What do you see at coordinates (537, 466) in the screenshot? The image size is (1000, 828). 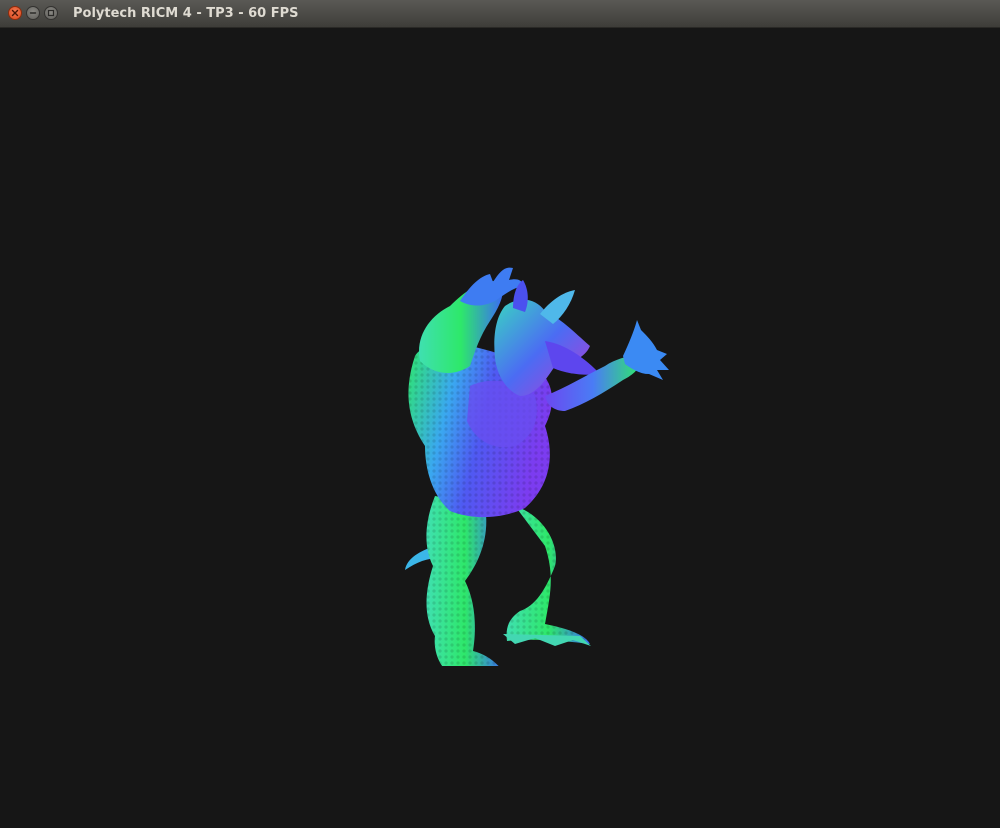 I see `armadillo-model` at bounding box center [537, 466].